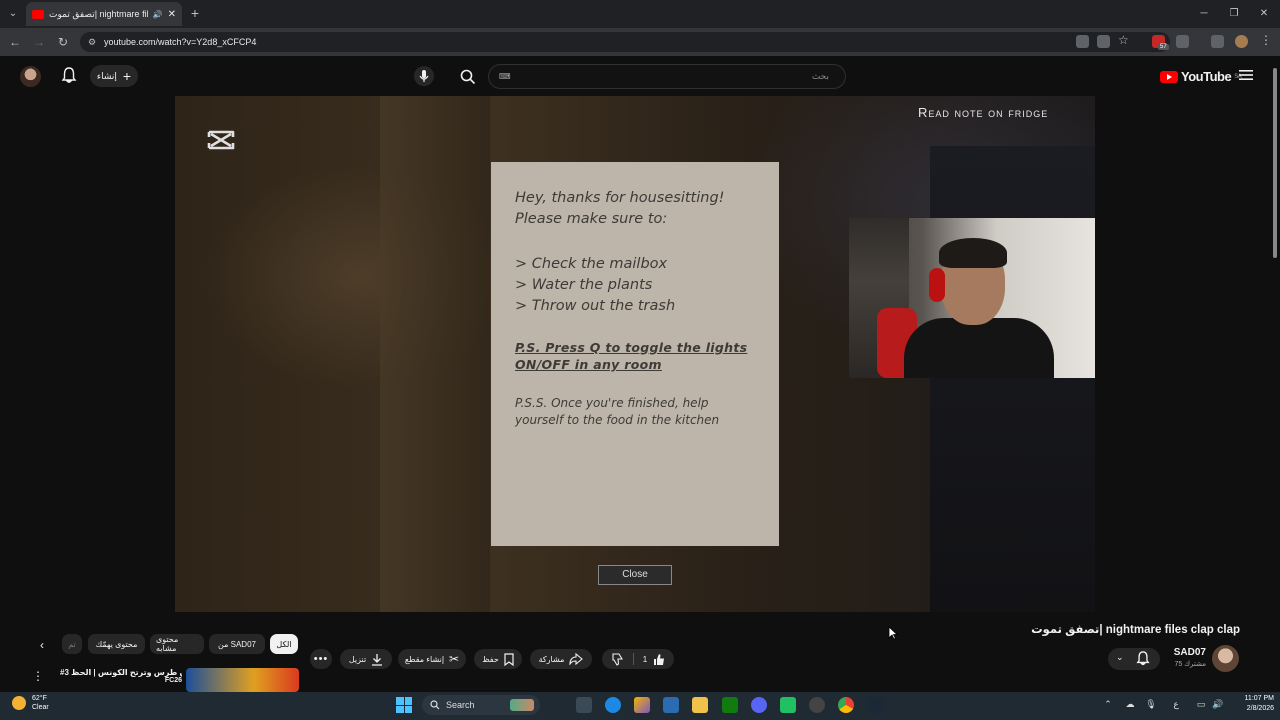 The width and height of the screenshot is (1280, 720). What do you see at coordinates (38, 676) in the screenshot?
I see `related-more-icon: ⋮` at bounding box center [38, 676].